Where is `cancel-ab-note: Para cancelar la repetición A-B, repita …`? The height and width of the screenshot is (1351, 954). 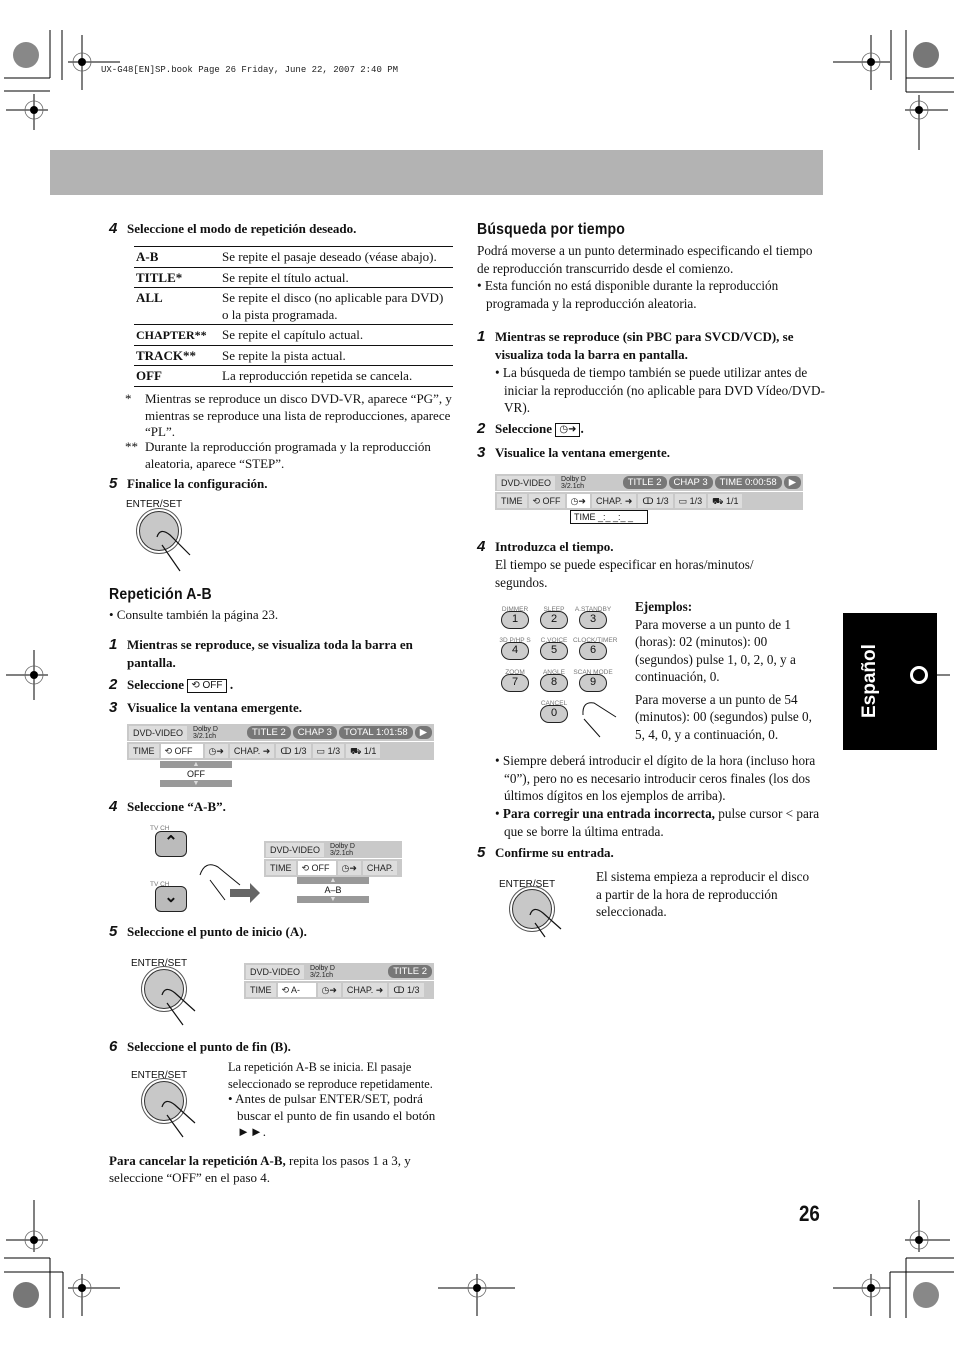 cancel-ab-note: Para cancelar la repetición A-B, repita … is located at coordinates (260, 1169).